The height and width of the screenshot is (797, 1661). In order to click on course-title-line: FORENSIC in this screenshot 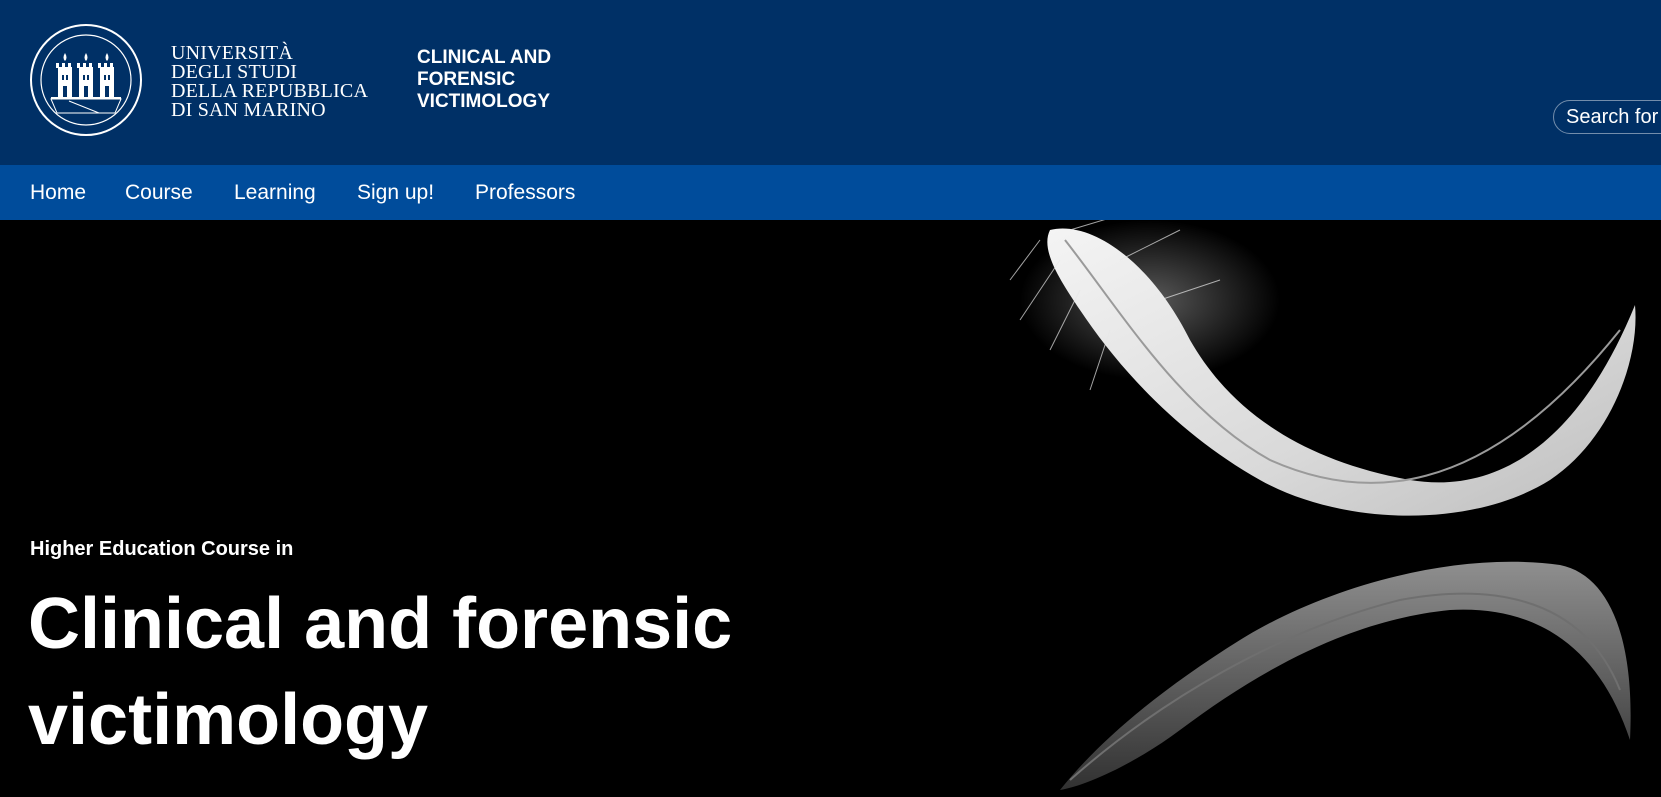, I will do `click(466, 79)`.